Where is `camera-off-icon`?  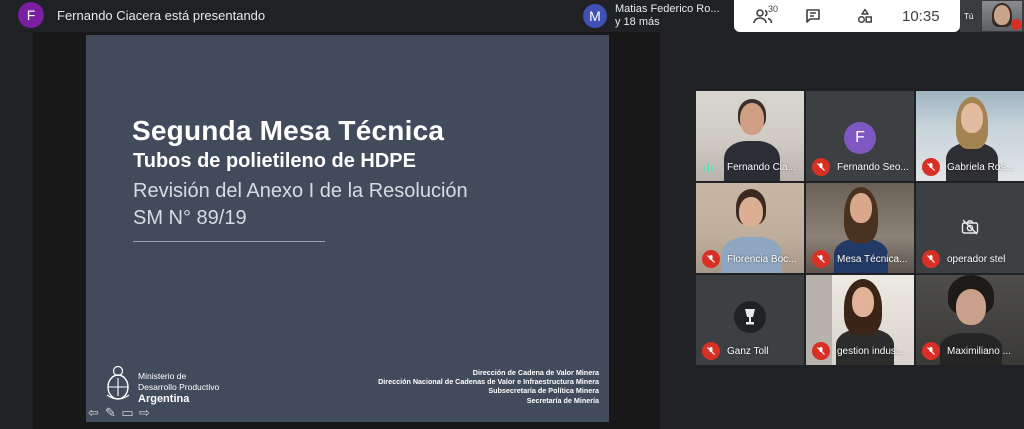
camera-off-icon is located at coordinates (970, 227).